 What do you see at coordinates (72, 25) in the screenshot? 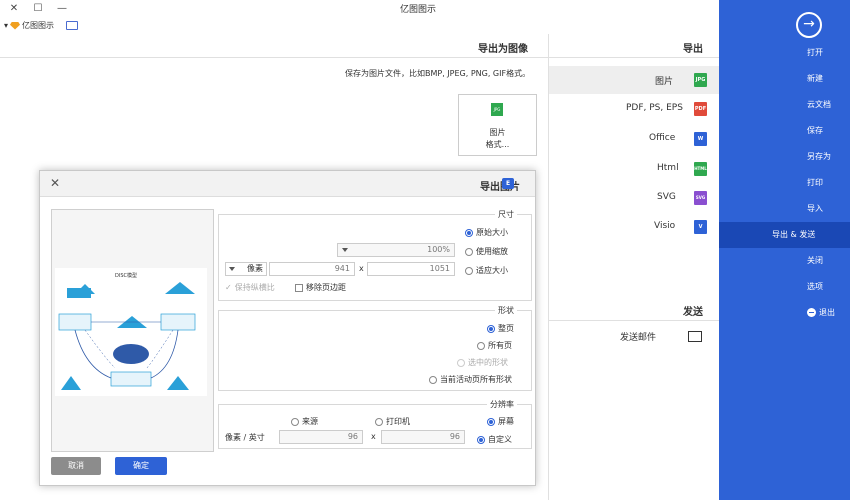
I see `keyboard-icon` at bounding box center [72, 25].